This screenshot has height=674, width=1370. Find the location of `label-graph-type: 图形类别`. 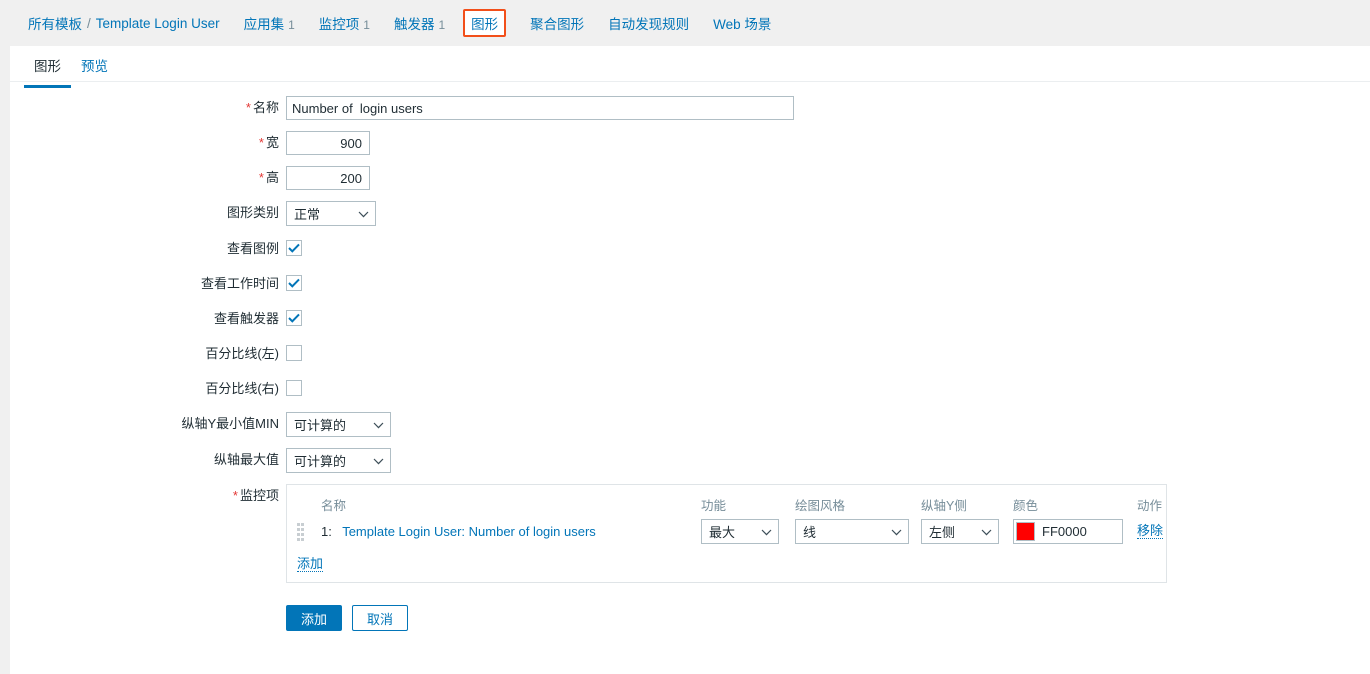

label-graph-type: 图形类别 is located at coordinates (252, 212).